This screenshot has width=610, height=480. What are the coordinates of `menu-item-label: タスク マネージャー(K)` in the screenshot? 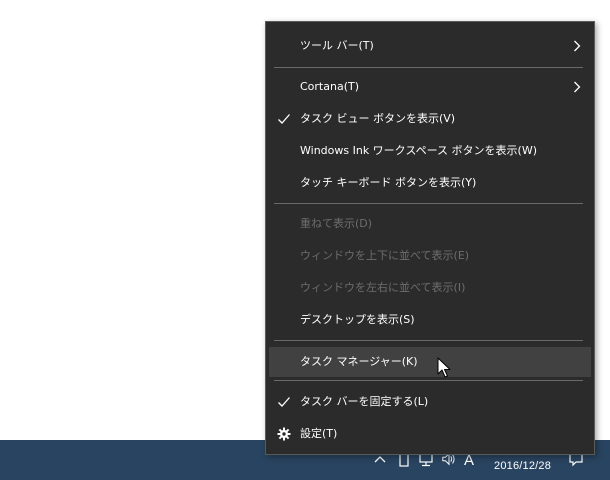 It's located at (359, 361).